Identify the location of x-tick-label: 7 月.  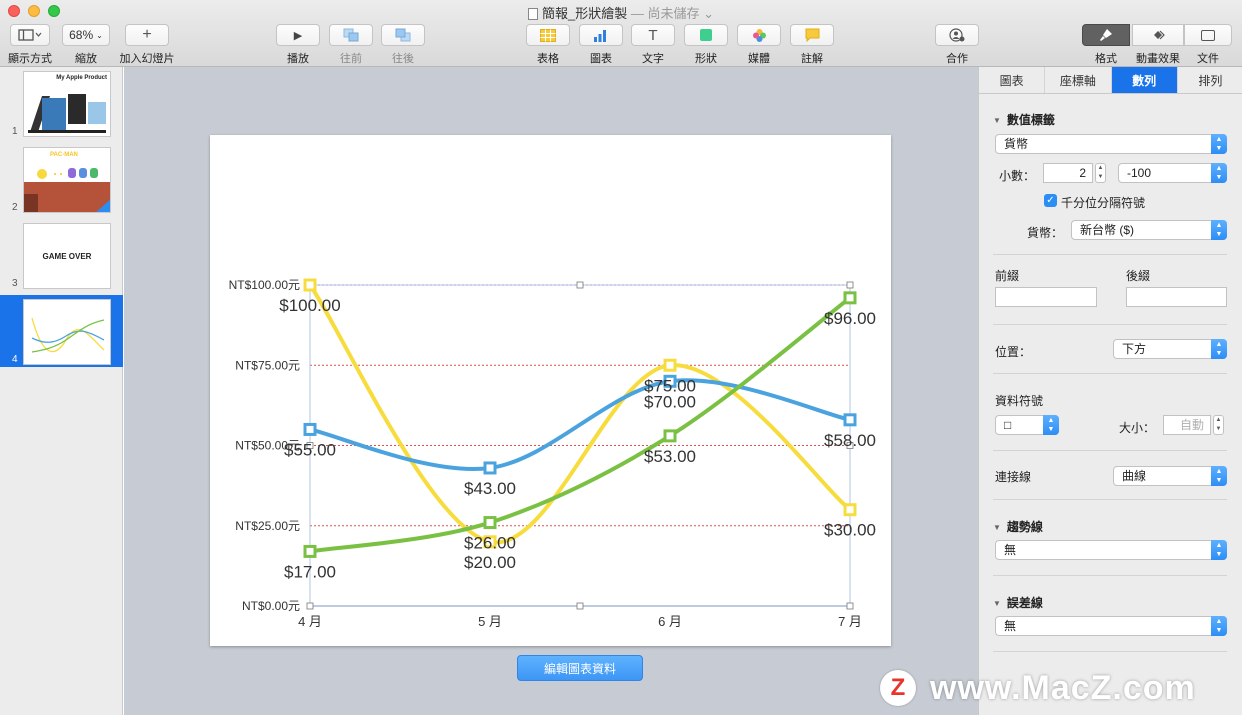
(850, 621).